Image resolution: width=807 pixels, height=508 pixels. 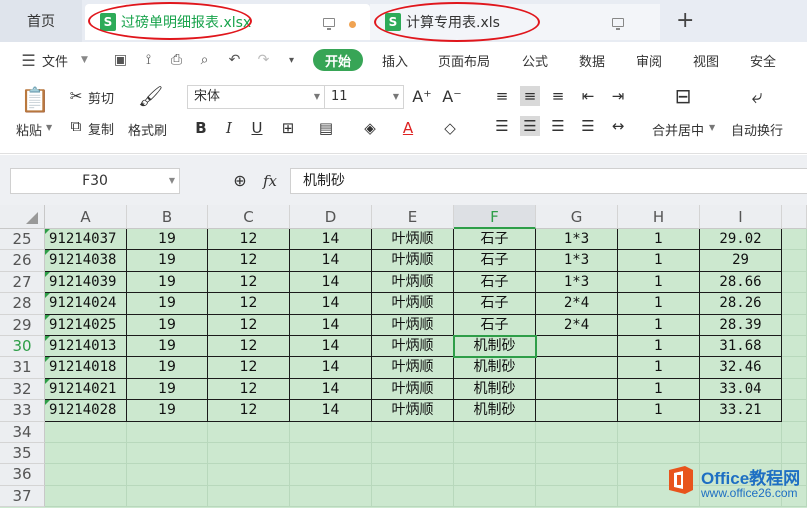 What do you see at coordinates (257, 128) in the screenshot?
I see `underline-icon: U` at bounding box center [257, 128].